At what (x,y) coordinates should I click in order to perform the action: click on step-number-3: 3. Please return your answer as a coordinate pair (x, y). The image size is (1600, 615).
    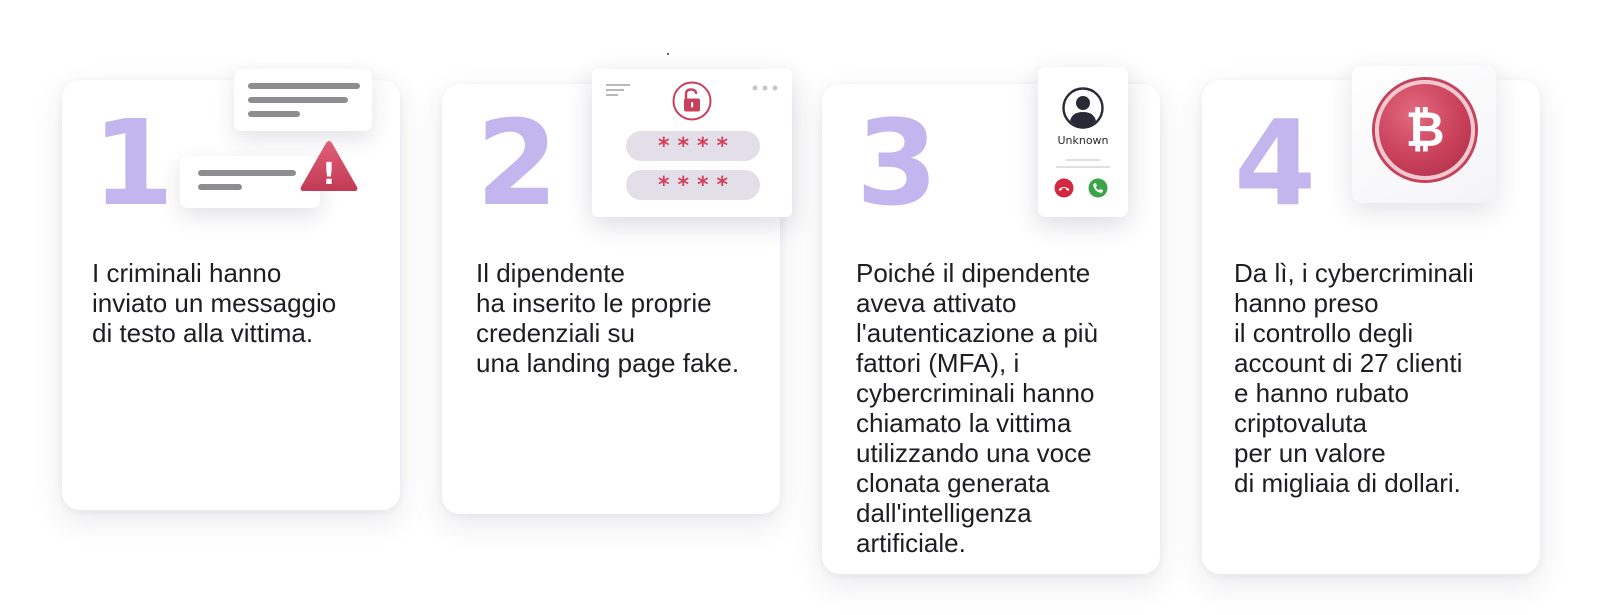
    Looking at the image, I should click on (897, 163).